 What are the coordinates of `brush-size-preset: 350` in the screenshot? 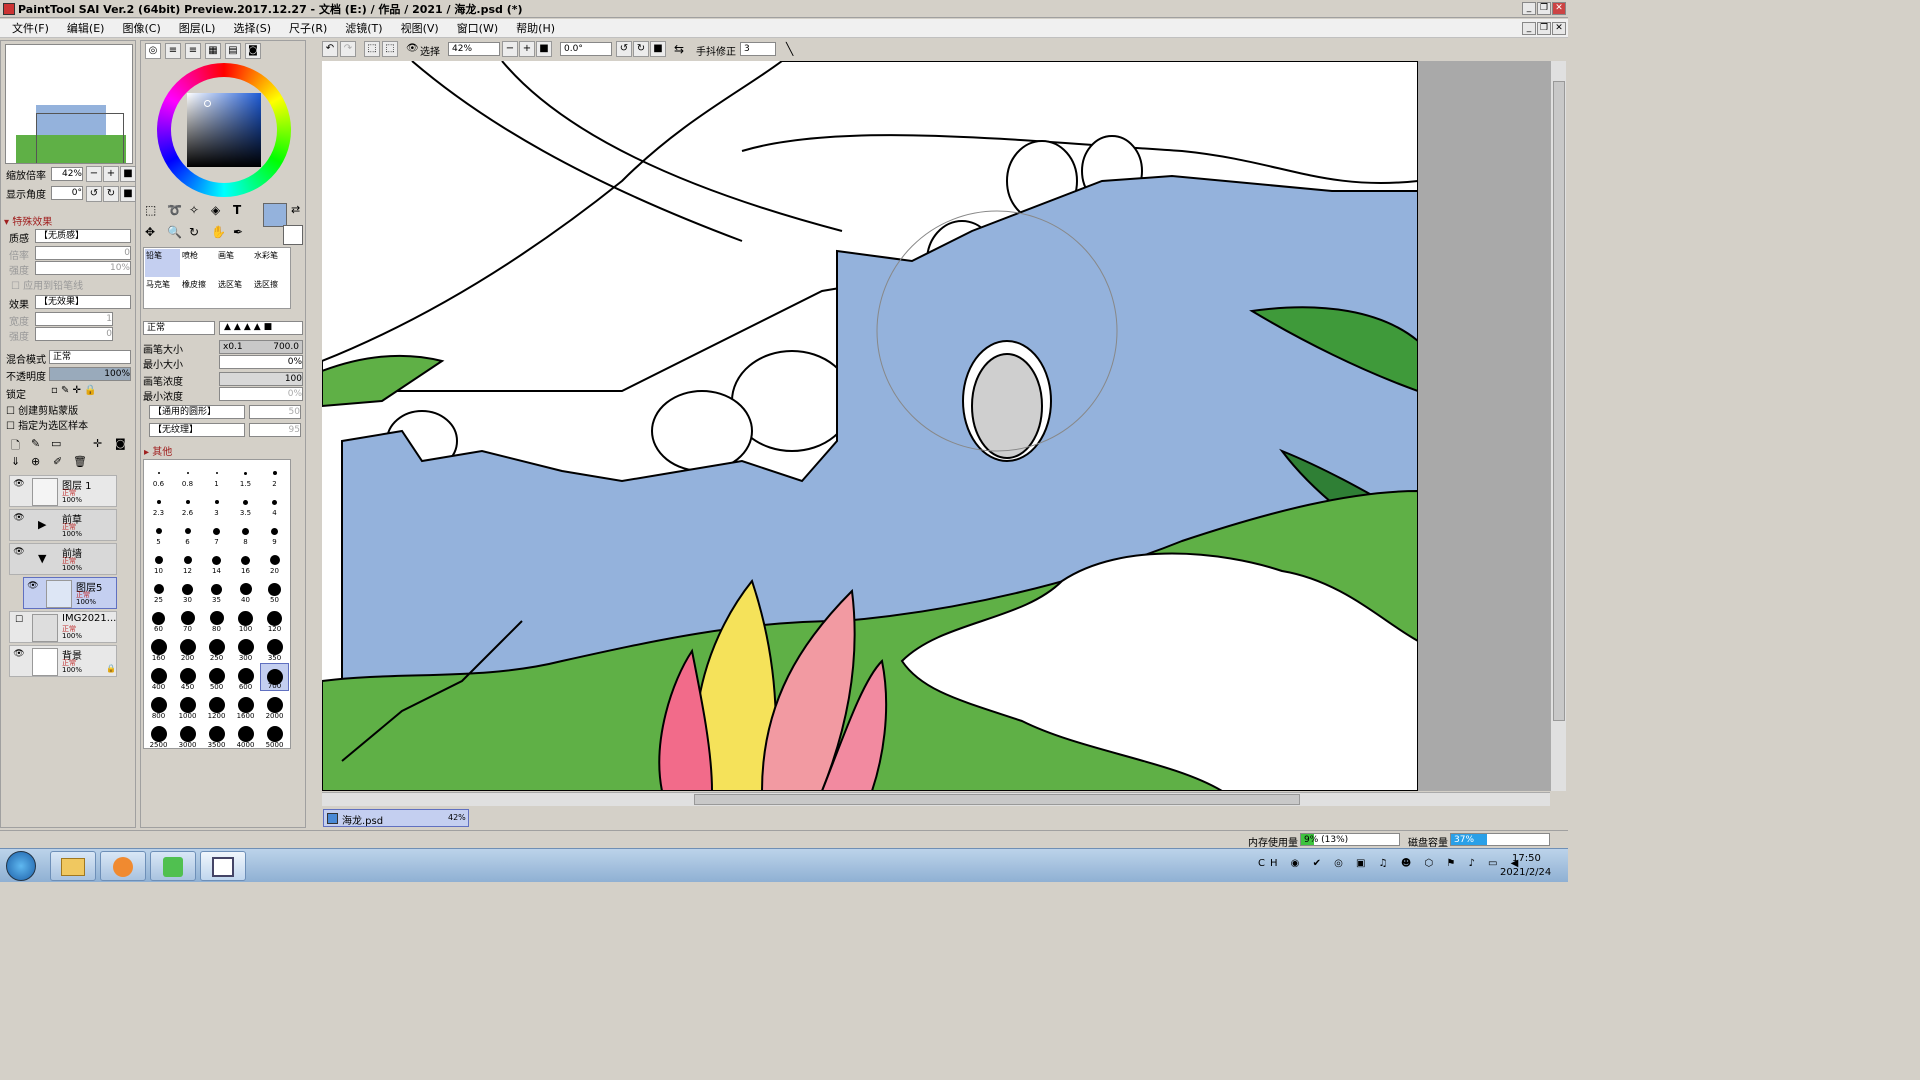 It's located at (274, 648).